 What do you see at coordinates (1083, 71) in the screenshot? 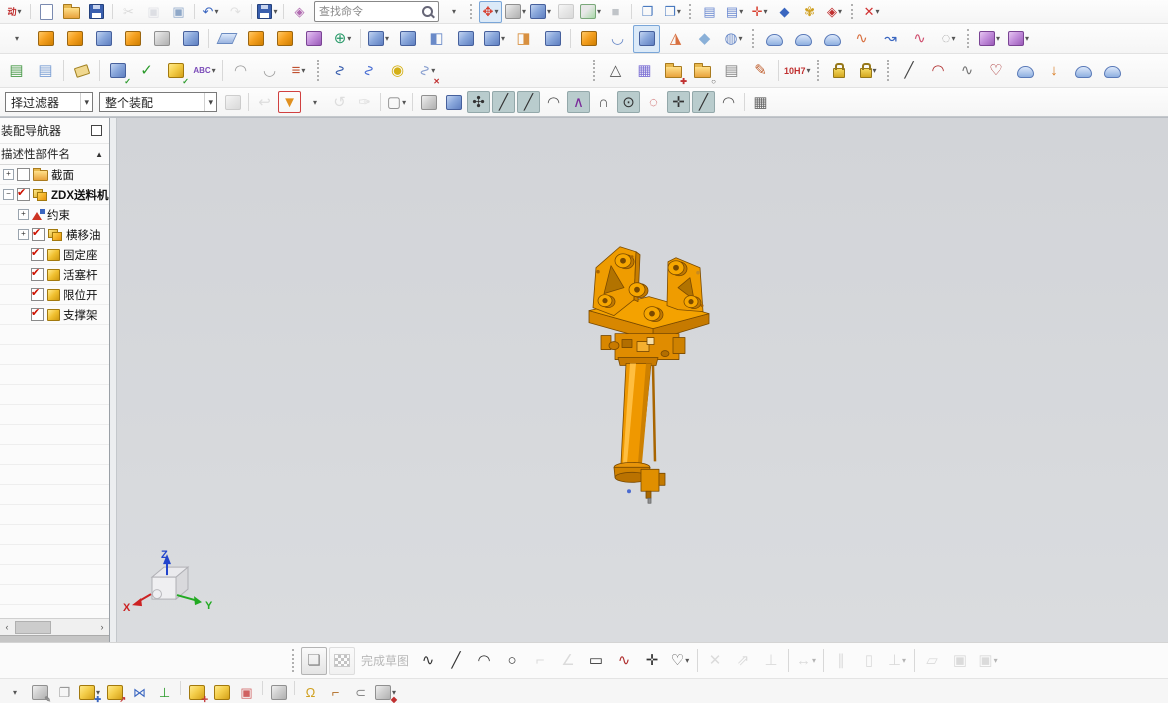
I see `surface-trim-button` at bounding box center [1083, 71].